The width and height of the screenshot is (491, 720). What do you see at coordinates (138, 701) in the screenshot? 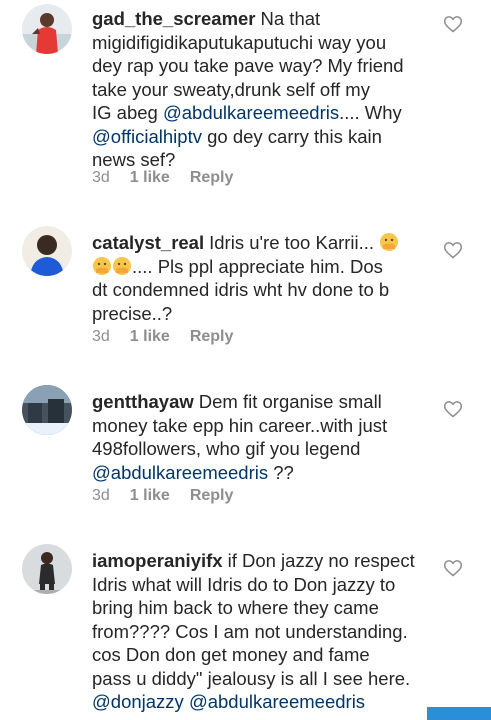
I see `mention-link: @donjazzy` at bounding box center [138, 701].